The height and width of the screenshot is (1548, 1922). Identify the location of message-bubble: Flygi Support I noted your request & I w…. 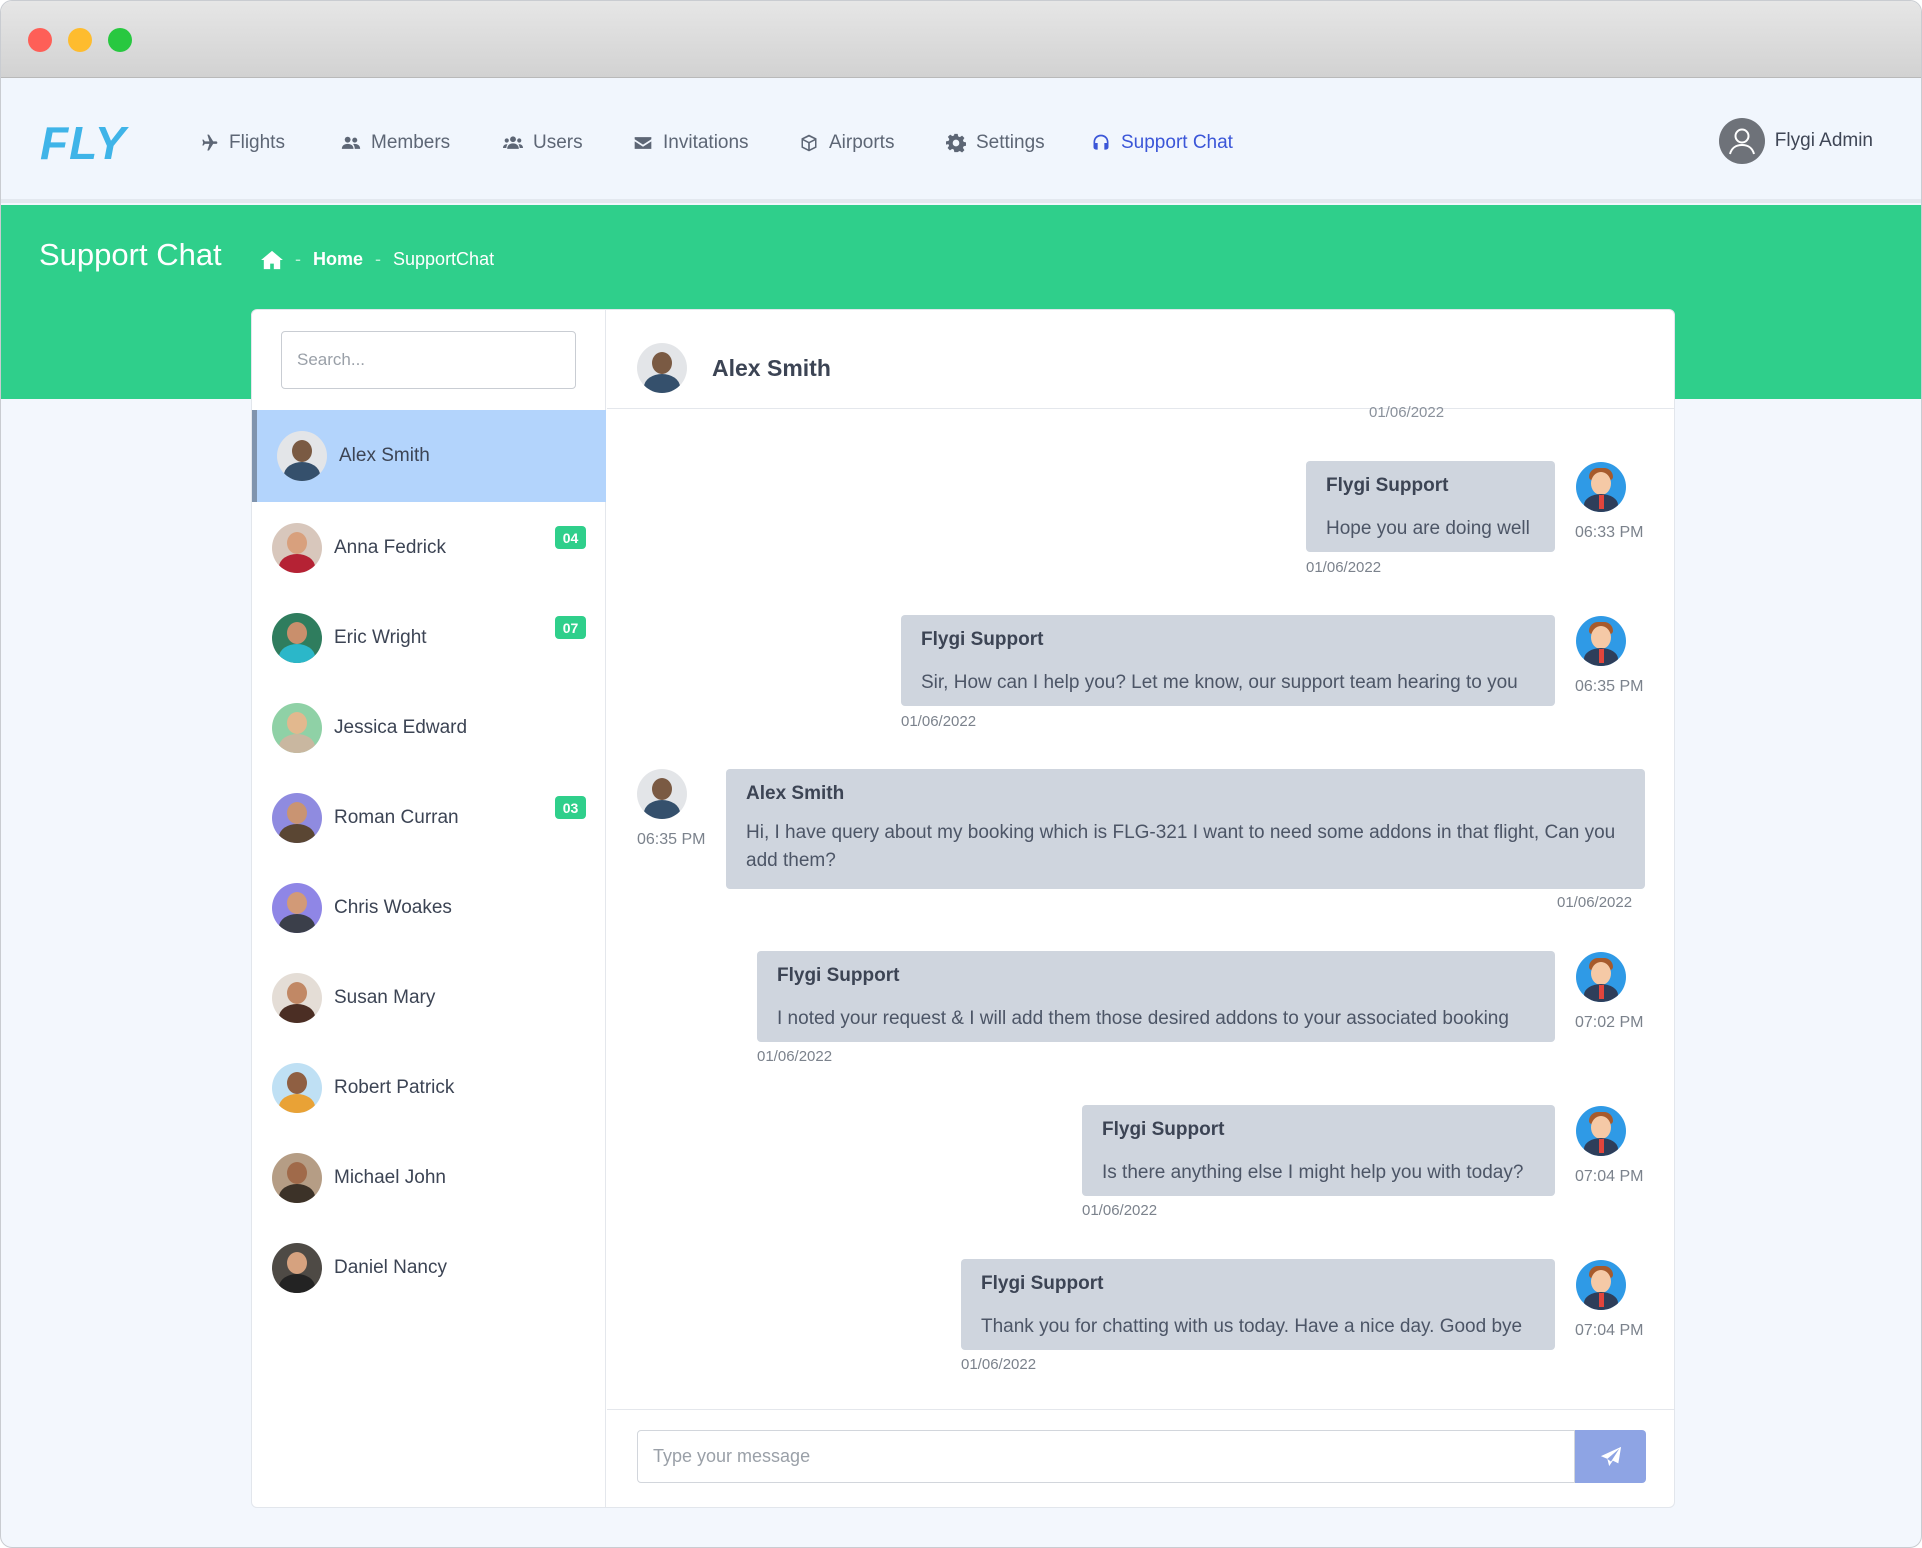
(1156, 996).